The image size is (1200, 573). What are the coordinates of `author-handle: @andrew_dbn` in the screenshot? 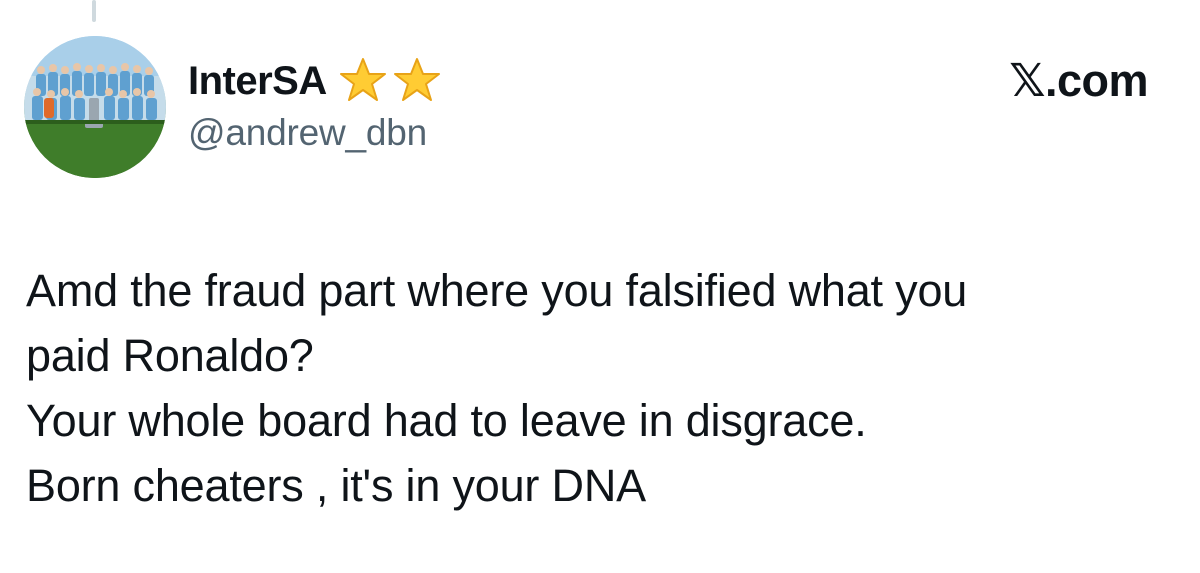 It's located at (315, 133).